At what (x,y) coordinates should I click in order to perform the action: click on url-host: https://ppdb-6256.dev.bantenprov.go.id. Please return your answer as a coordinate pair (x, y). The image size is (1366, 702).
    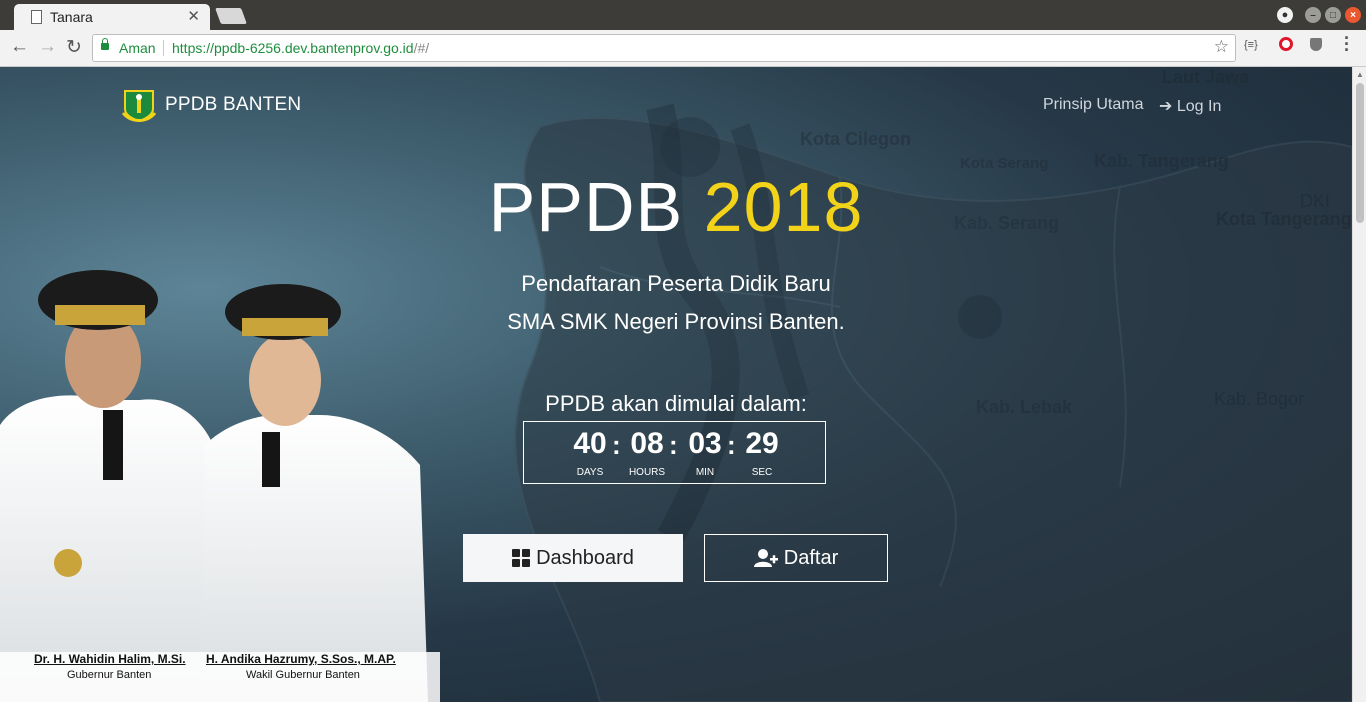
    Looking at the image, I should click on (293, 48).